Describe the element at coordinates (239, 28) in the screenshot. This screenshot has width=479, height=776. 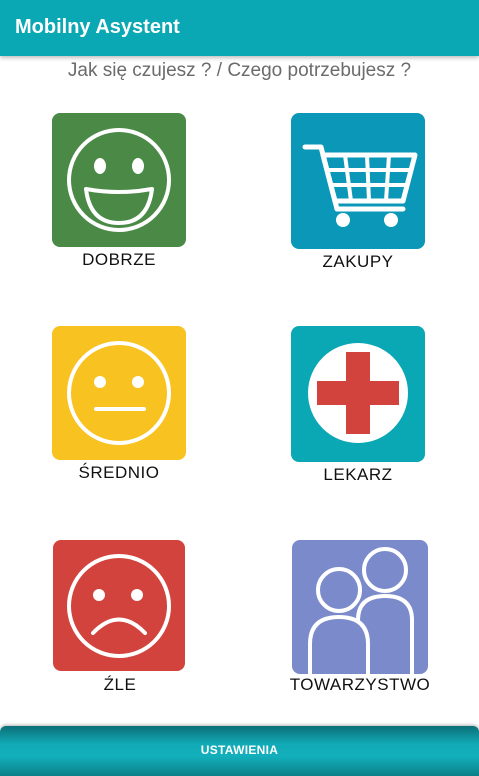
I see `app-bar: Mobilny Asystent` at that location.